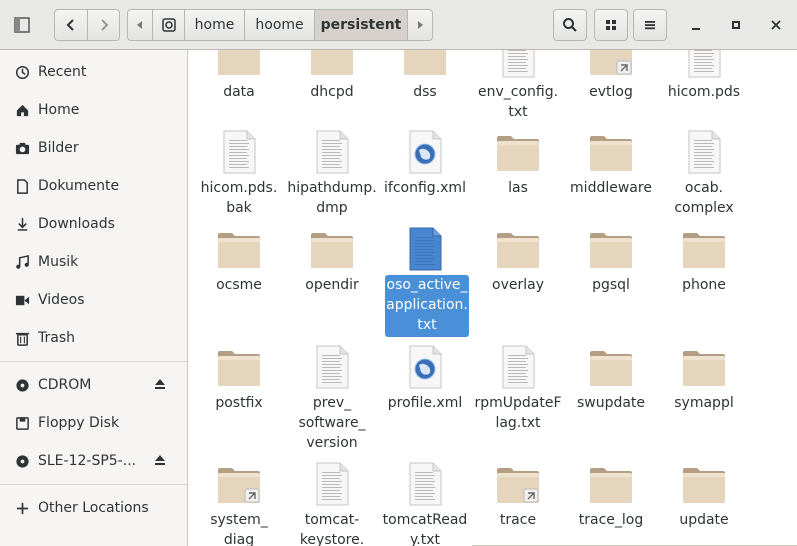 The width and height of the screenshot is (797, 546). What do you see at coordinates (239, 383) in the screenshot?
I see `file-item: postfix` at bounding box center [239, 383].